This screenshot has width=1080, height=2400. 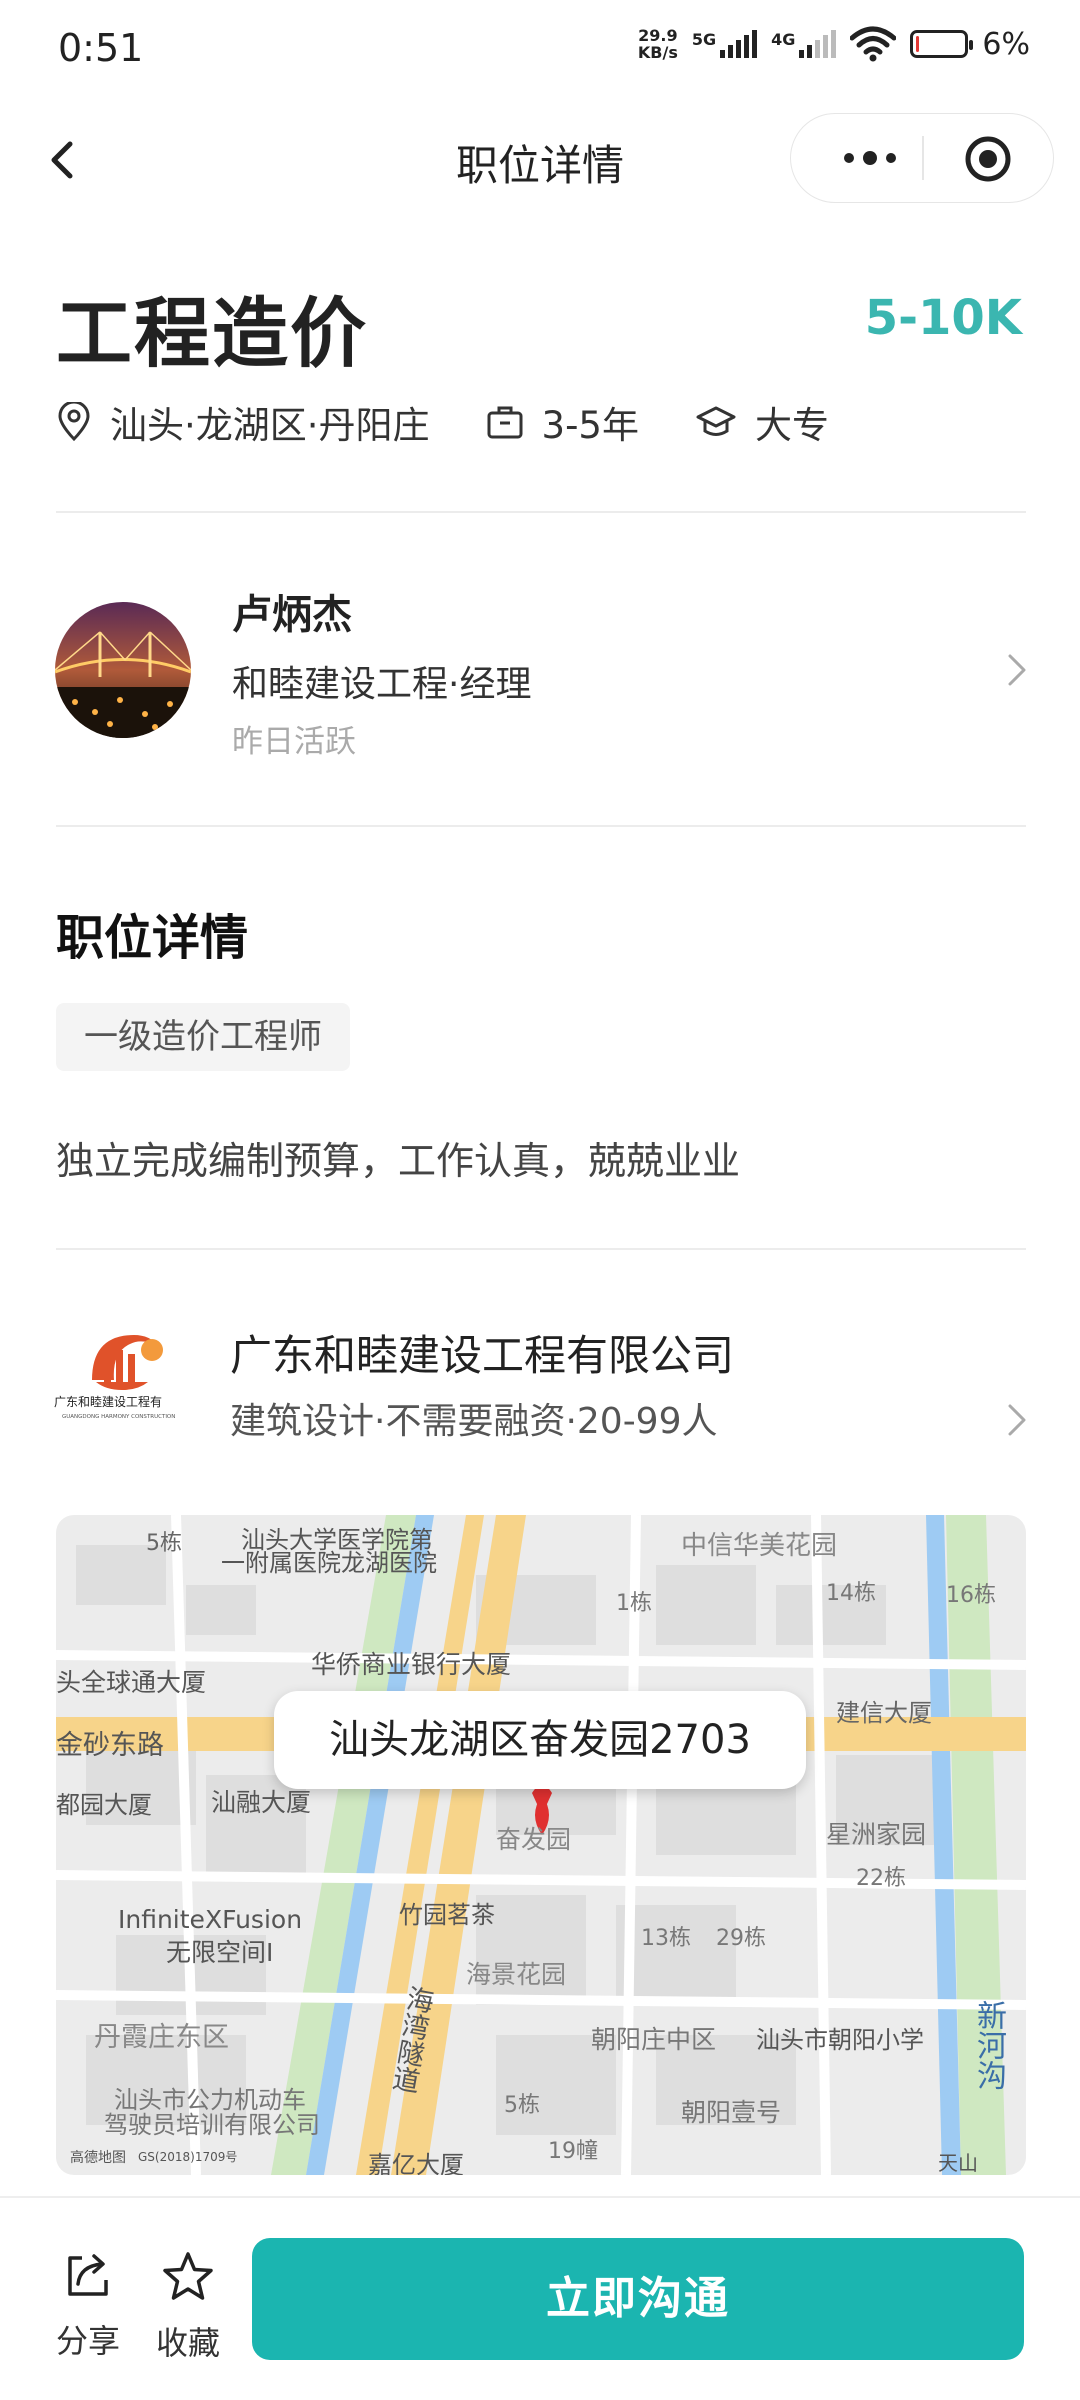 I want to click on favorite-label: 收藏, so click(x=187, y=2343).